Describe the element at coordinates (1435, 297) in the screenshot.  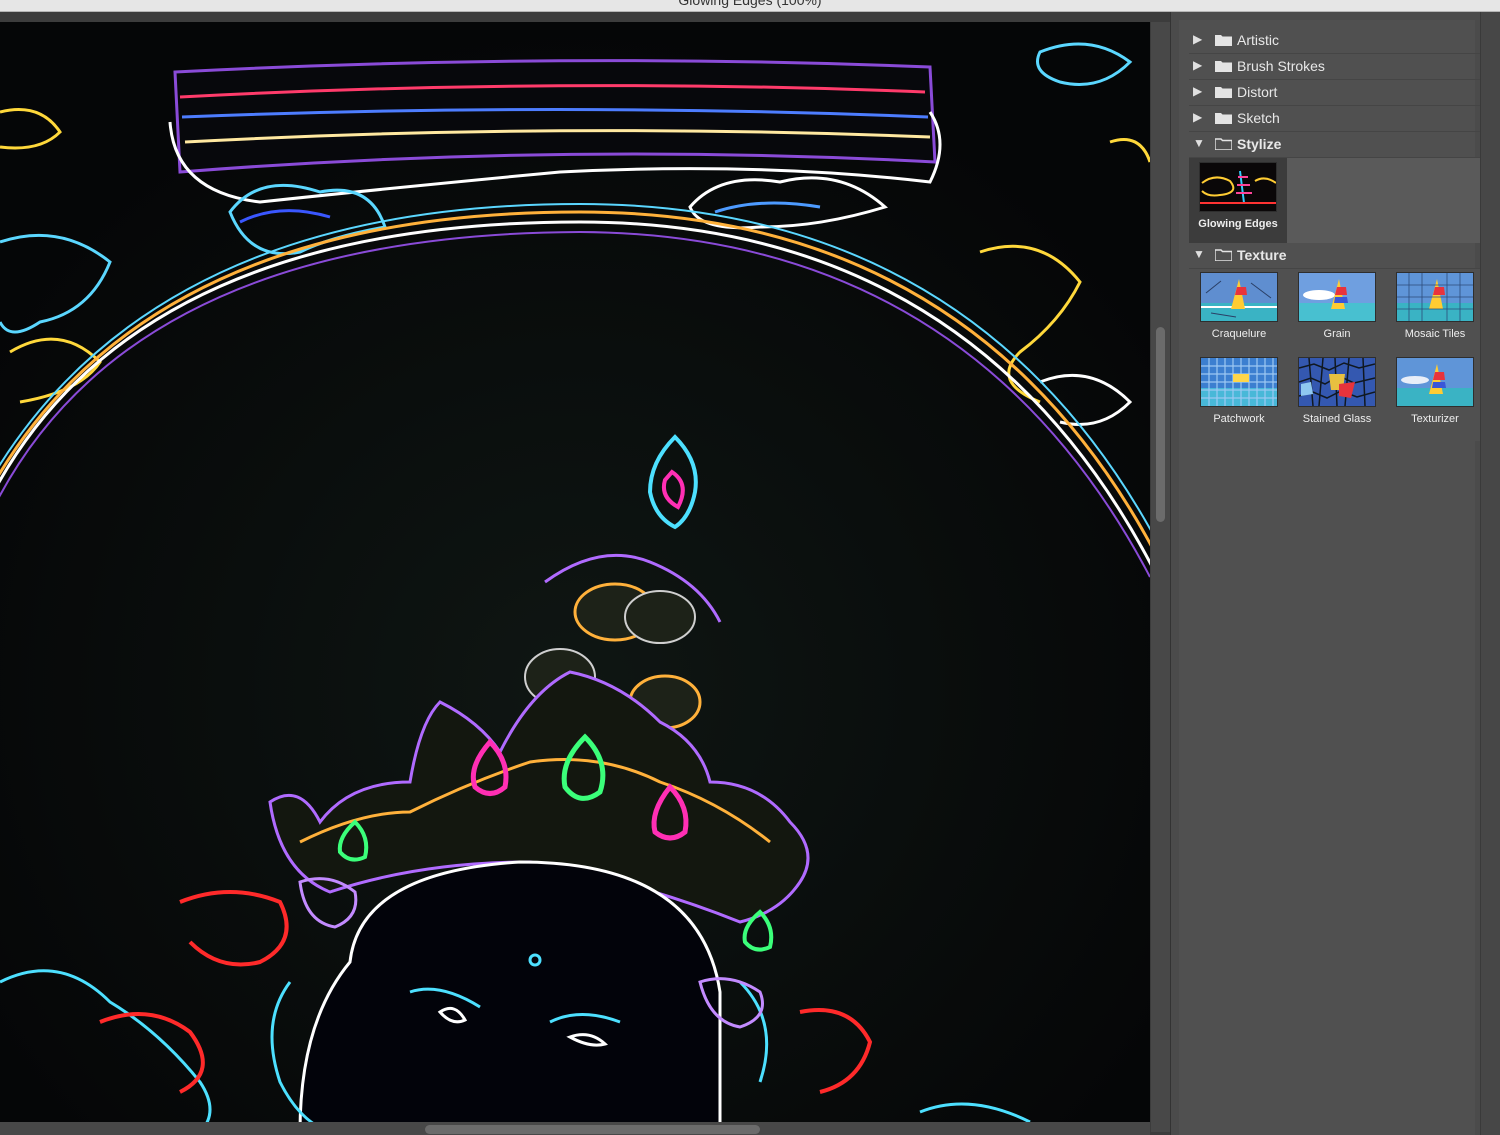
I see `mosaic-tiles-thumbnail` at that location.